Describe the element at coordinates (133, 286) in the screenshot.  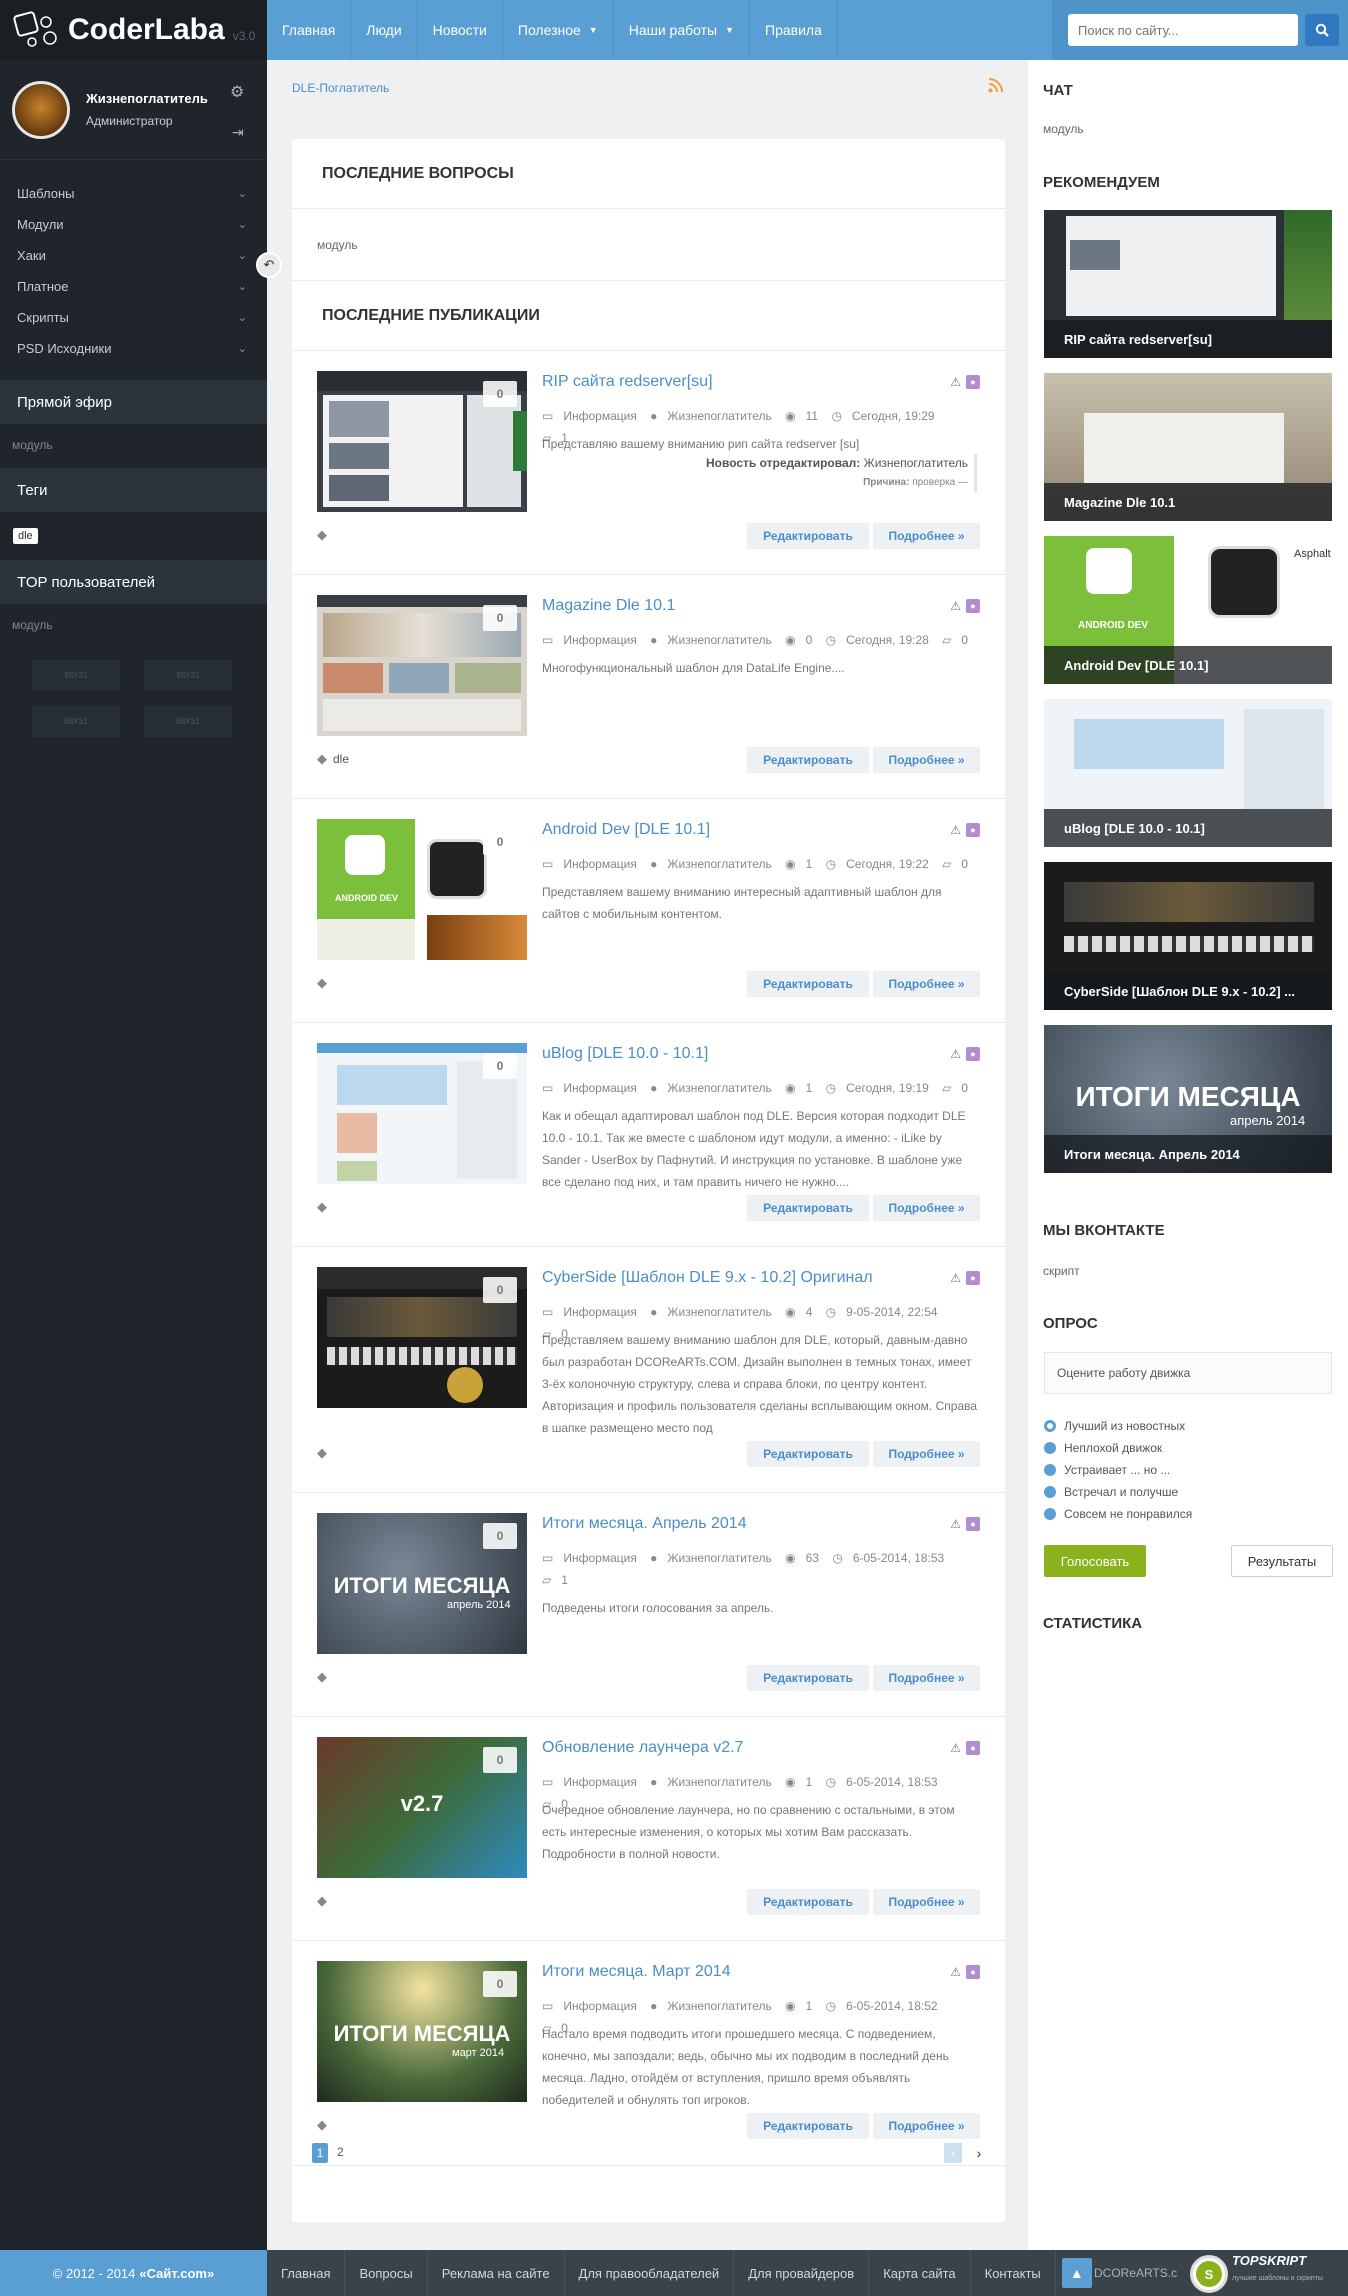
I see `sidebar-item-paid: Платное ⌄` at that location.